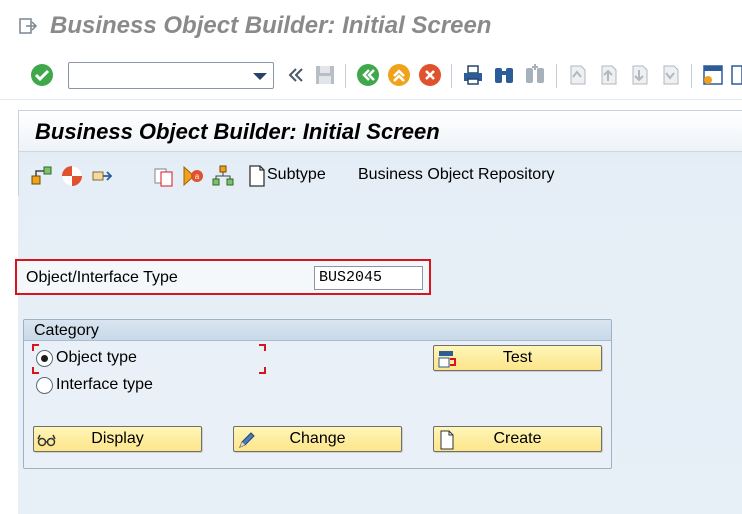 The width and height of the screenshot is (742, 514). I want to click on save-icon, so click(325, 75).